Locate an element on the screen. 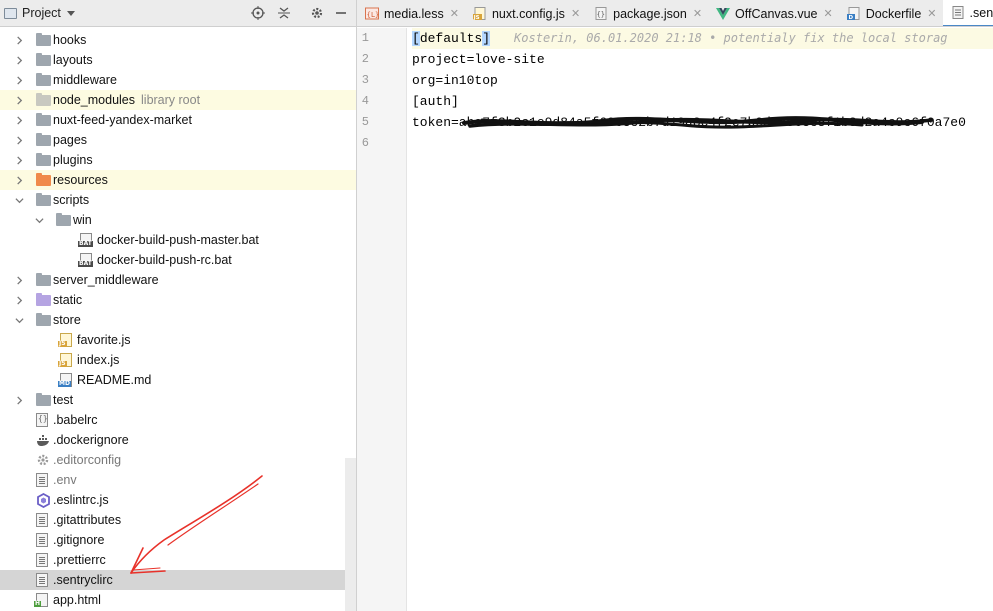  tree-item: .env is located at coordinates (178, 480).